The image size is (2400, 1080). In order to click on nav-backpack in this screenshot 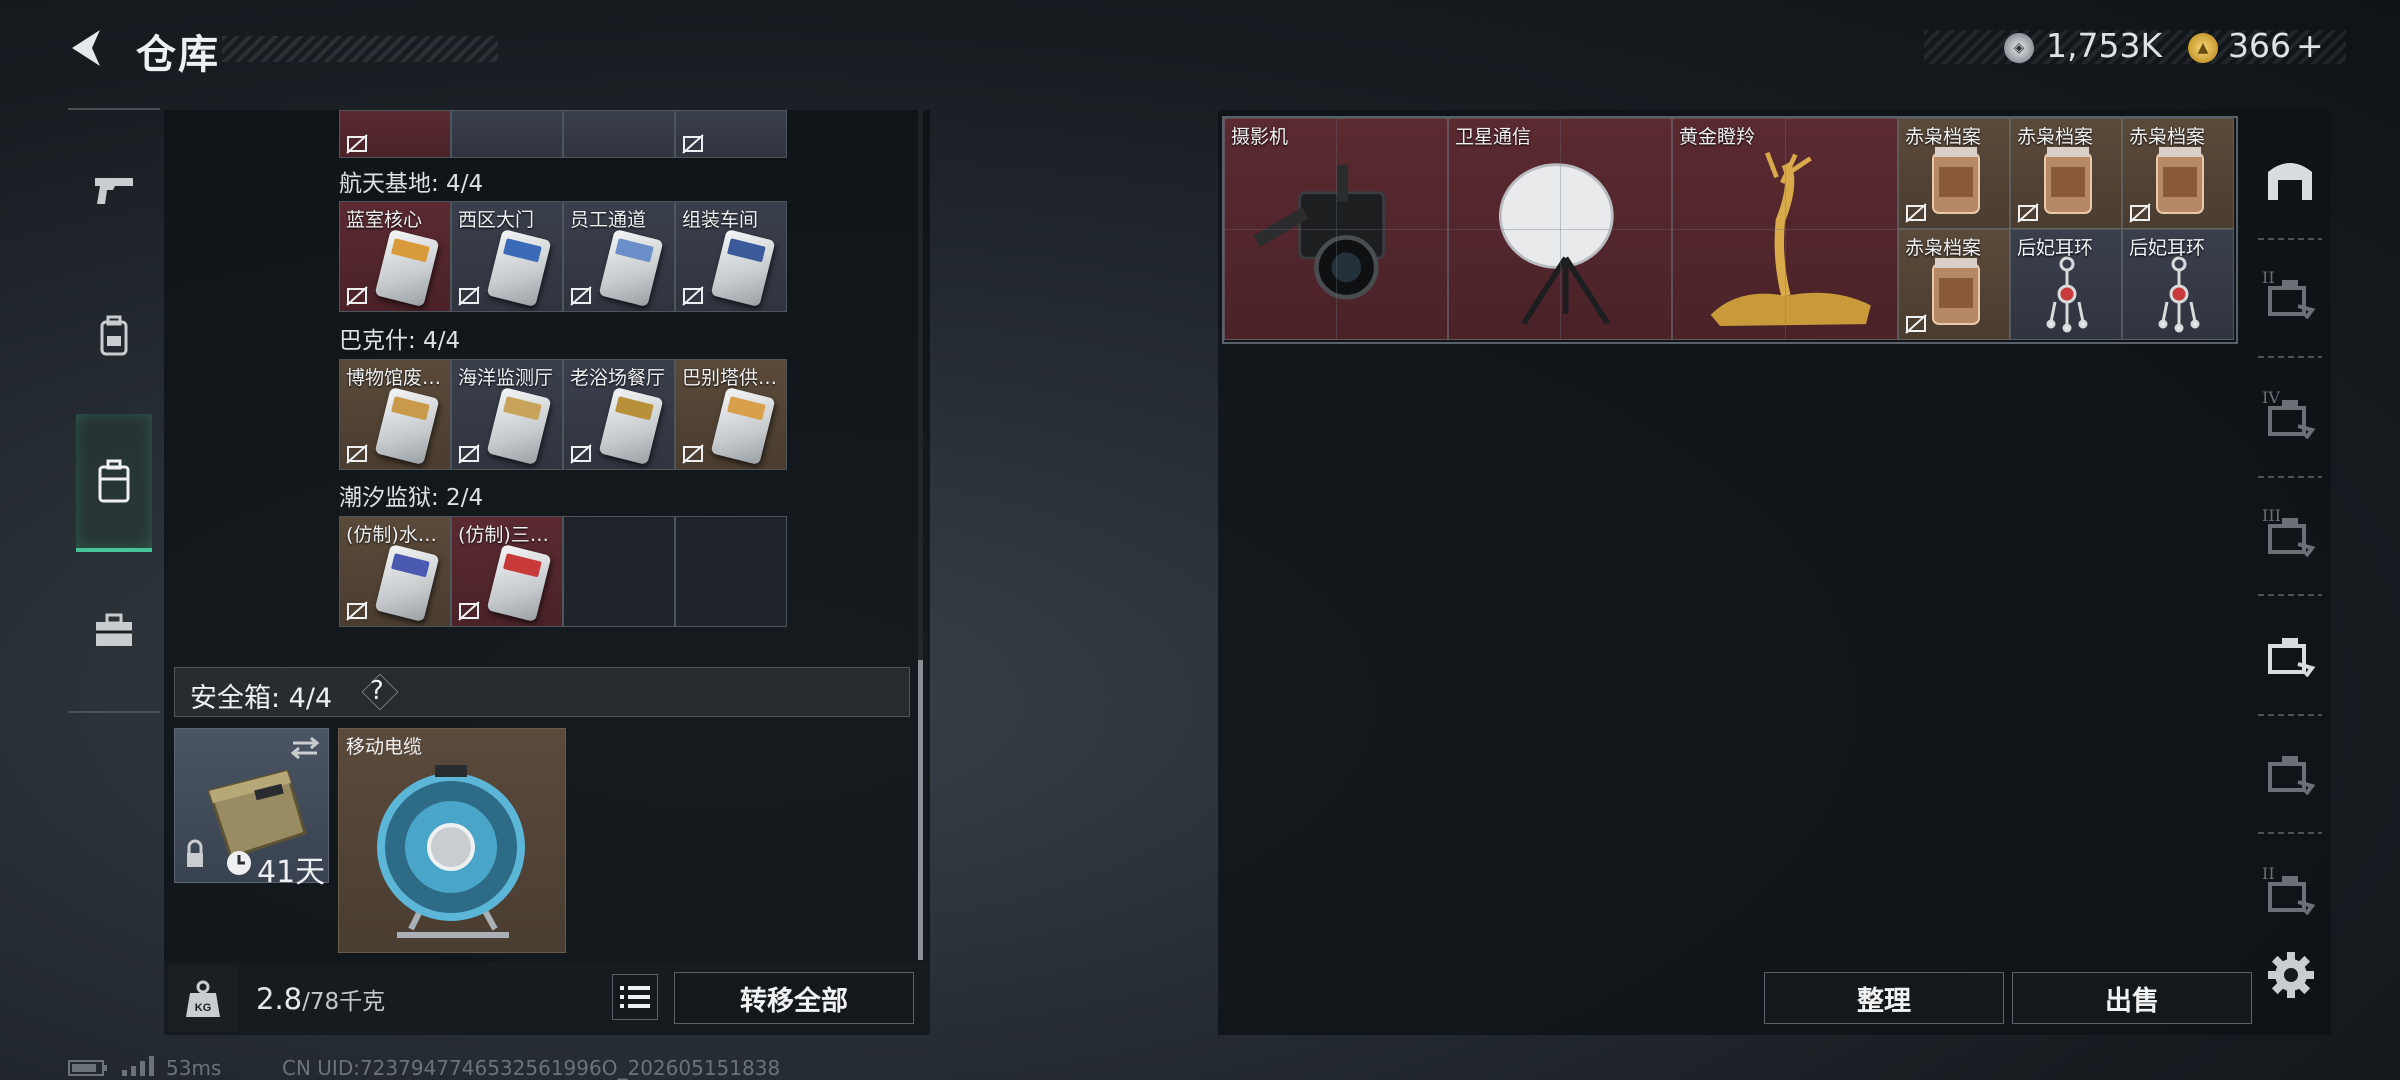, I will do `click(114, 336)`.